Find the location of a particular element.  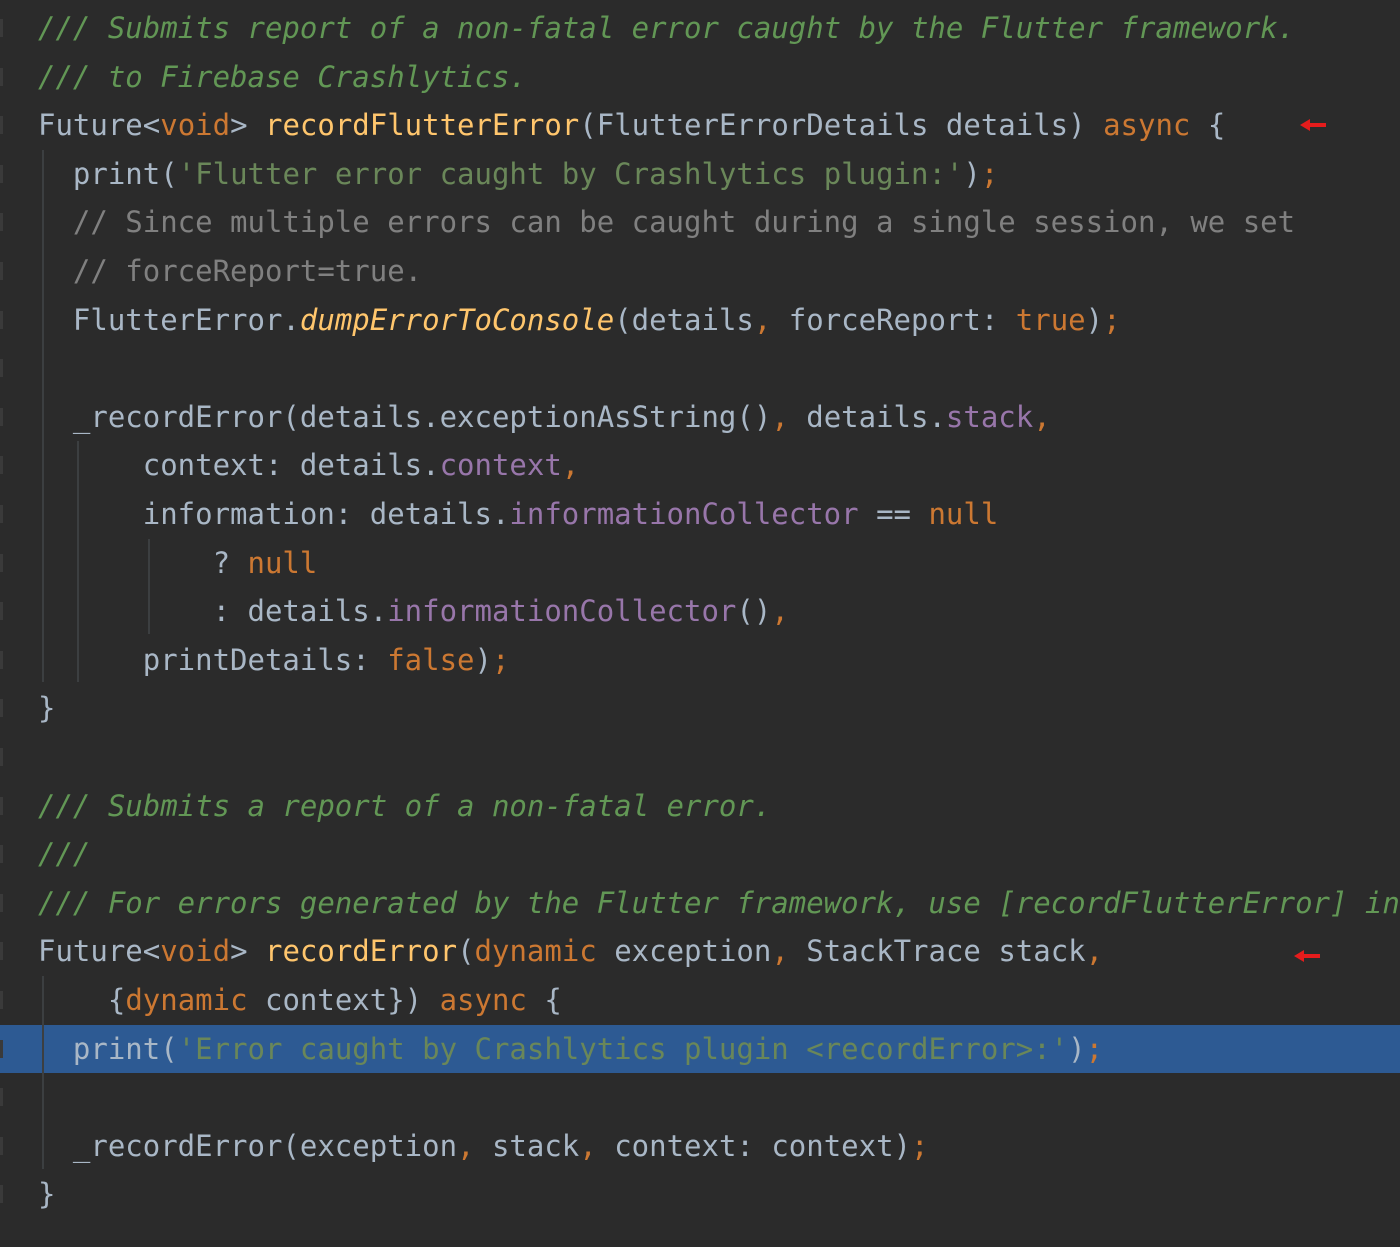

code-line-content: printDetails: false); is located at coordinates (274, 660).